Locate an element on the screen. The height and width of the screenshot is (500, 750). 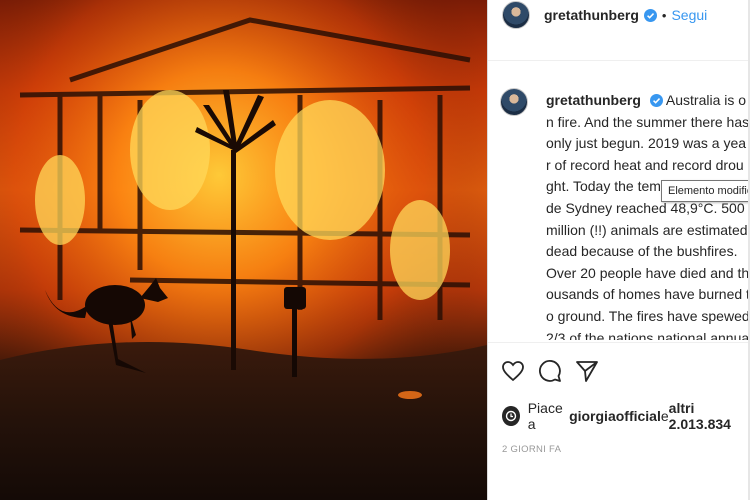
header-divider is located at coordinates (619, 60).